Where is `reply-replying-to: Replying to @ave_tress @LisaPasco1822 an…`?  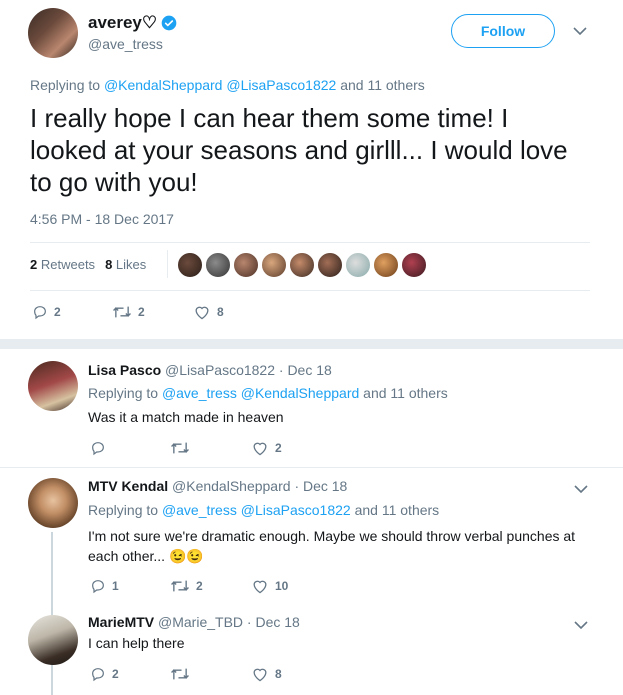 reply-replying-to: Replying to @ave_tress @LisaPasco1822 an… is located at coordinates (264, 510).